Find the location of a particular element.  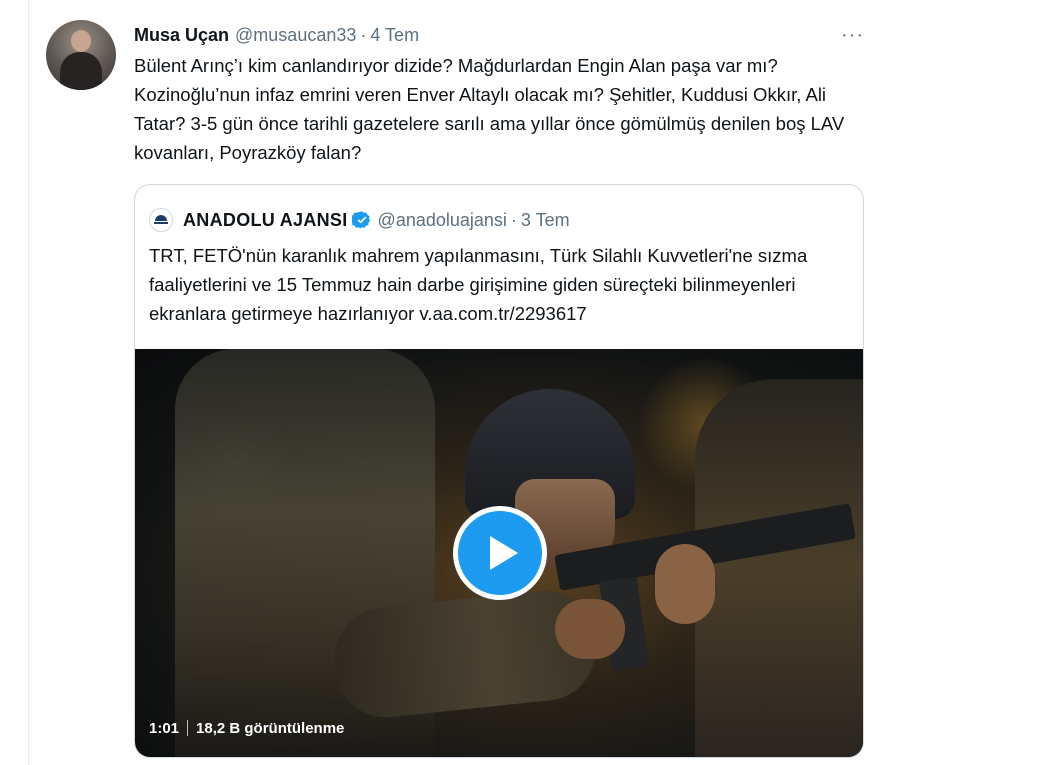

author-handle: @musaucan33 is located at coordinates (295, 35).